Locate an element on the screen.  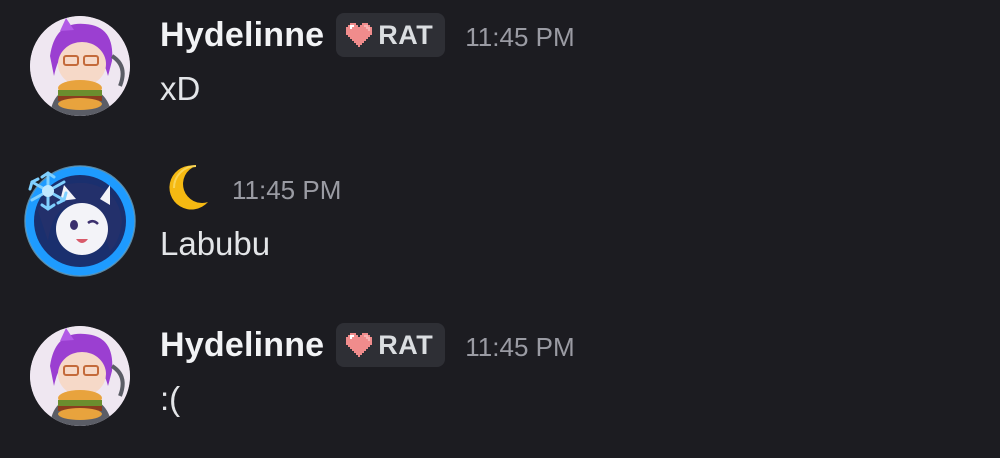
crescent-moon-icon is located at coordinates (186, 188).